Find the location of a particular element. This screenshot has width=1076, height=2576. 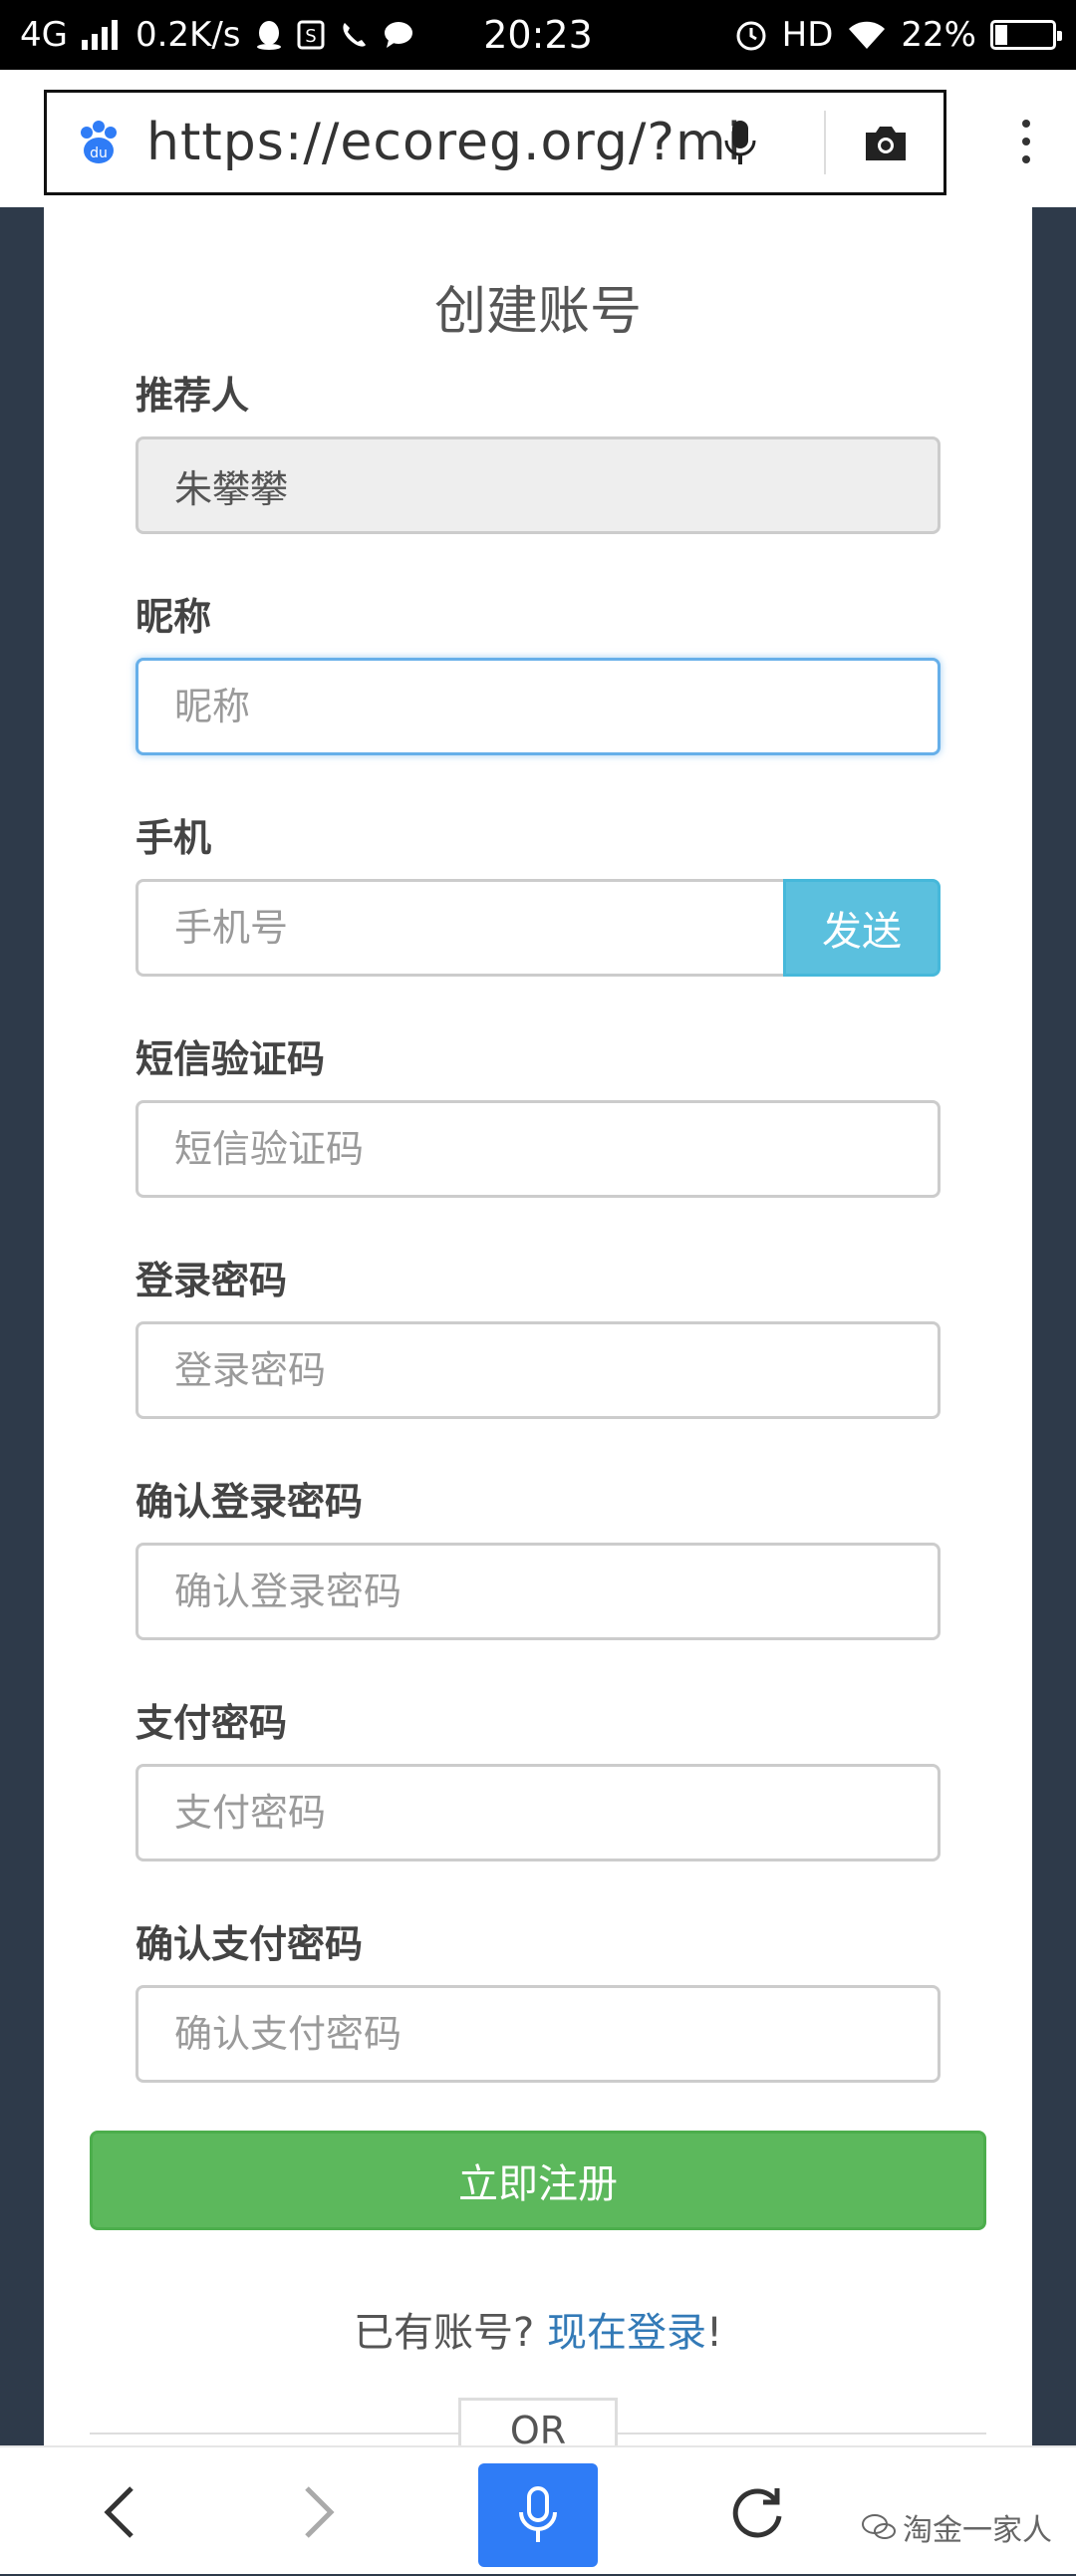

status-bar: 4G 0.2K/s S 20:23 HD 22% is located at coordinates (538, 35).